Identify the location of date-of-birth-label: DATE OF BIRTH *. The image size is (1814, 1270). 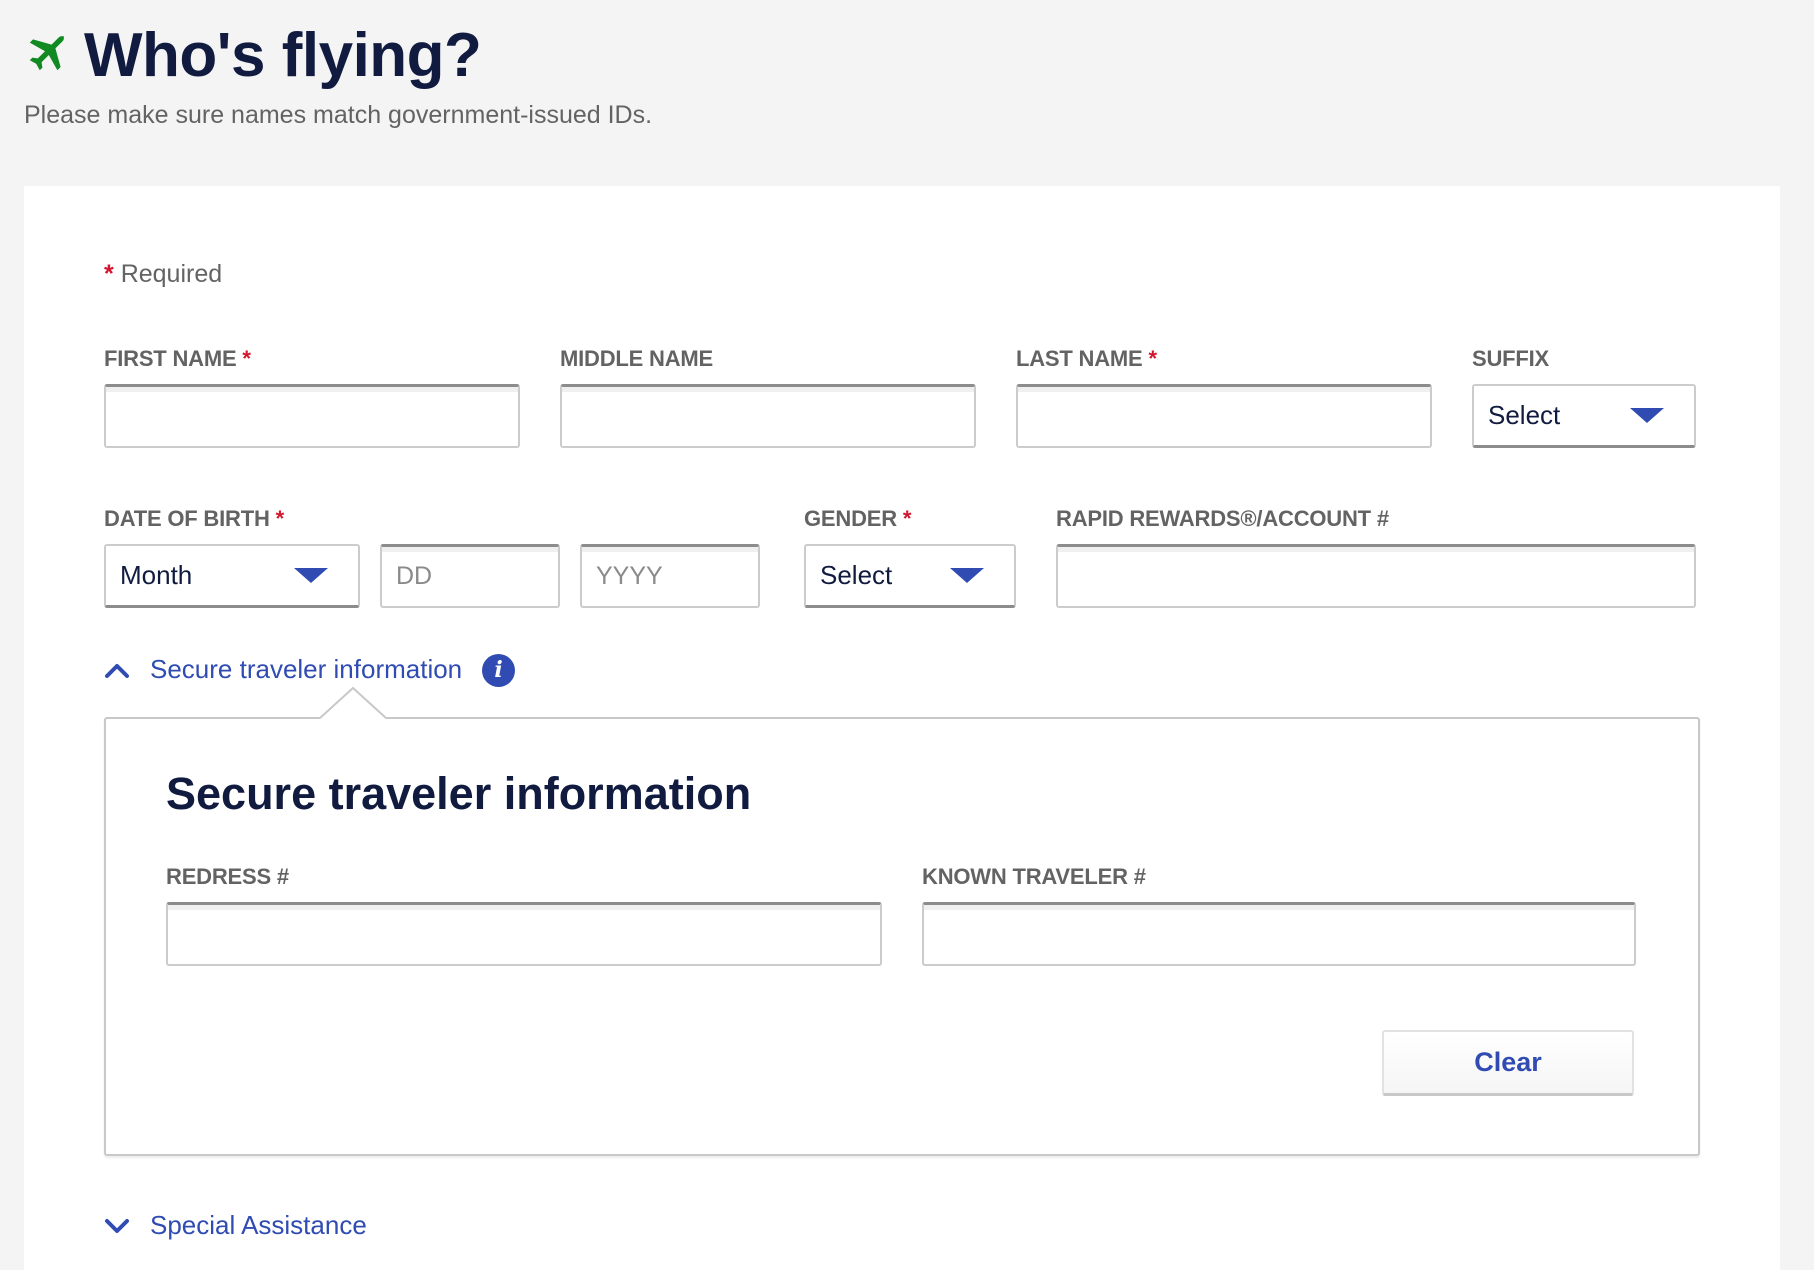
(194, 519).